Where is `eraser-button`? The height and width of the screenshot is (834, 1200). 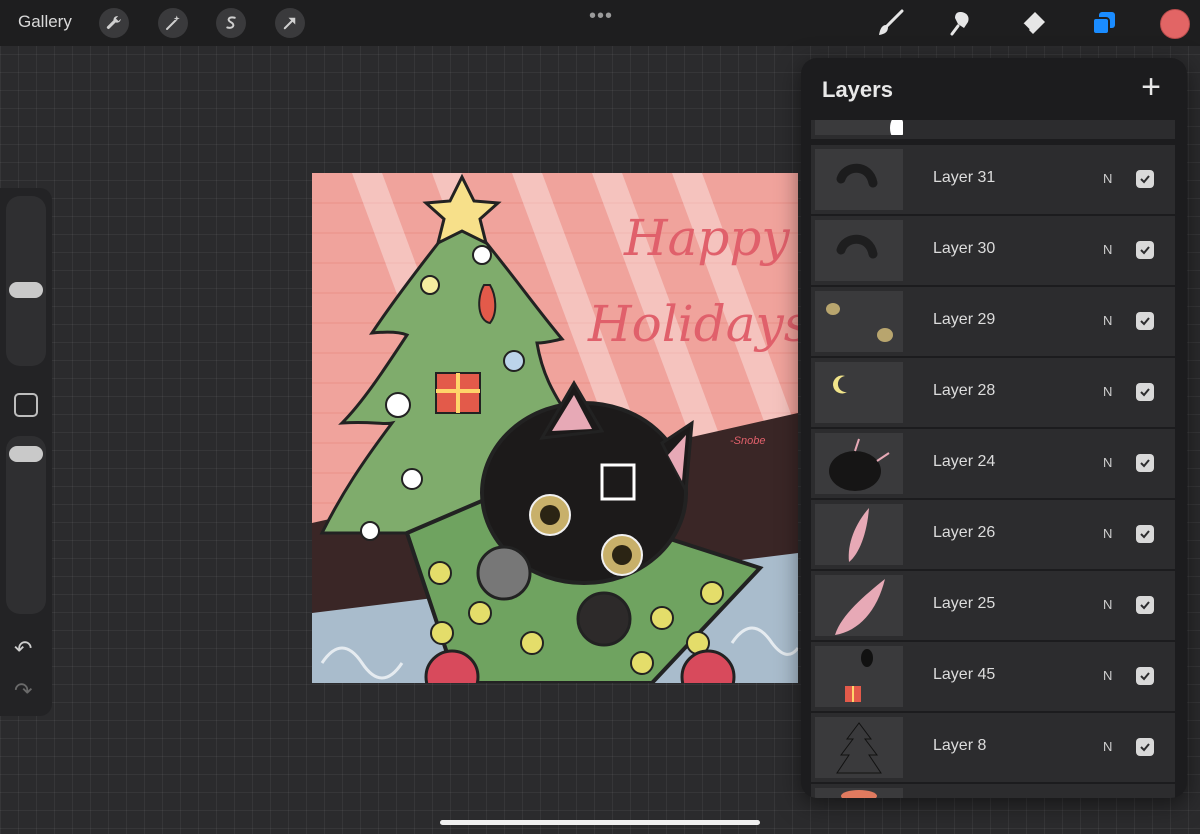
eraser-button is located at coordinates (1033, 23).